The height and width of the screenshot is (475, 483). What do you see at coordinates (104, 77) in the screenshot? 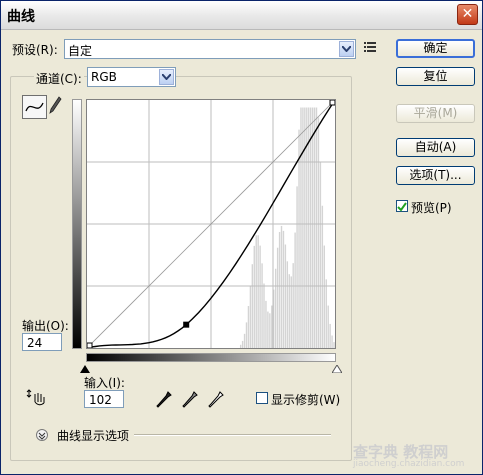
I see `channel-value: RGB` at bounding box center [104, 77].